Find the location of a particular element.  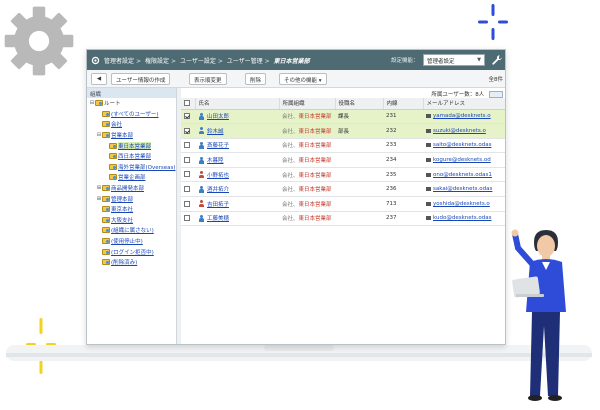

user-name-link: 木暮陸 is located at coordinates (215, 160).